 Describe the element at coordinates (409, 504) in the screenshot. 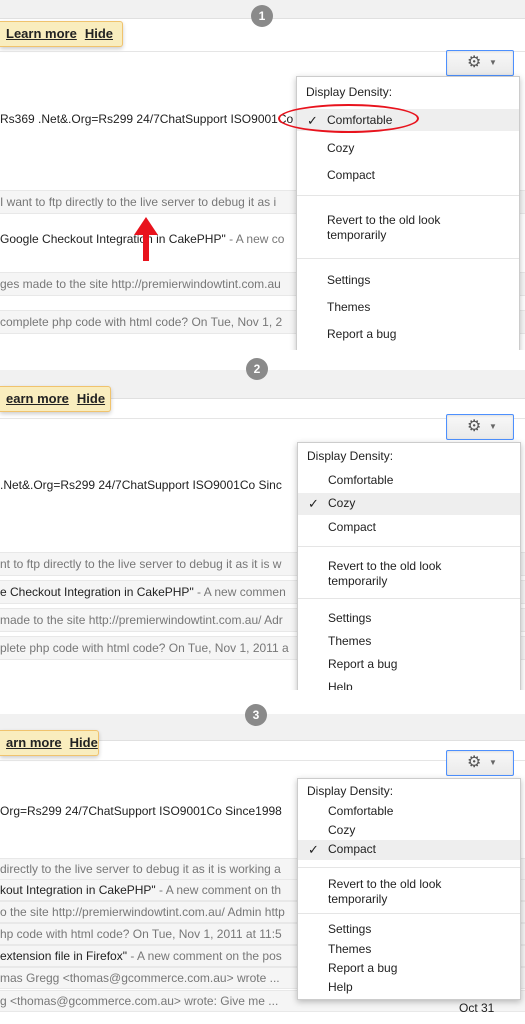

I see `menu-item-cozy: ✓ Cozy` at that location.